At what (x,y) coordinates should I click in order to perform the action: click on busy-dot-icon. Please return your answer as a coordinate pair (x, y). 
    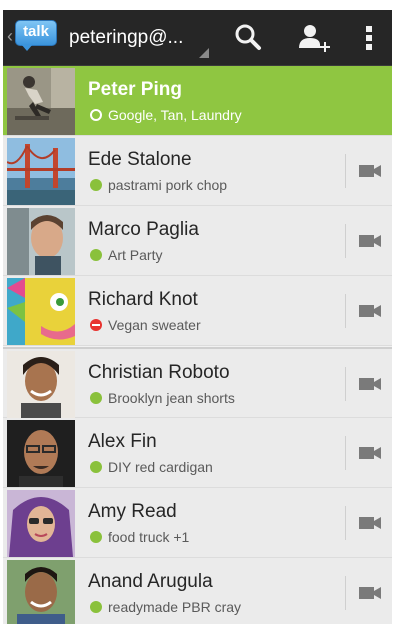
    Looking at the image, I should click on (96, 325).